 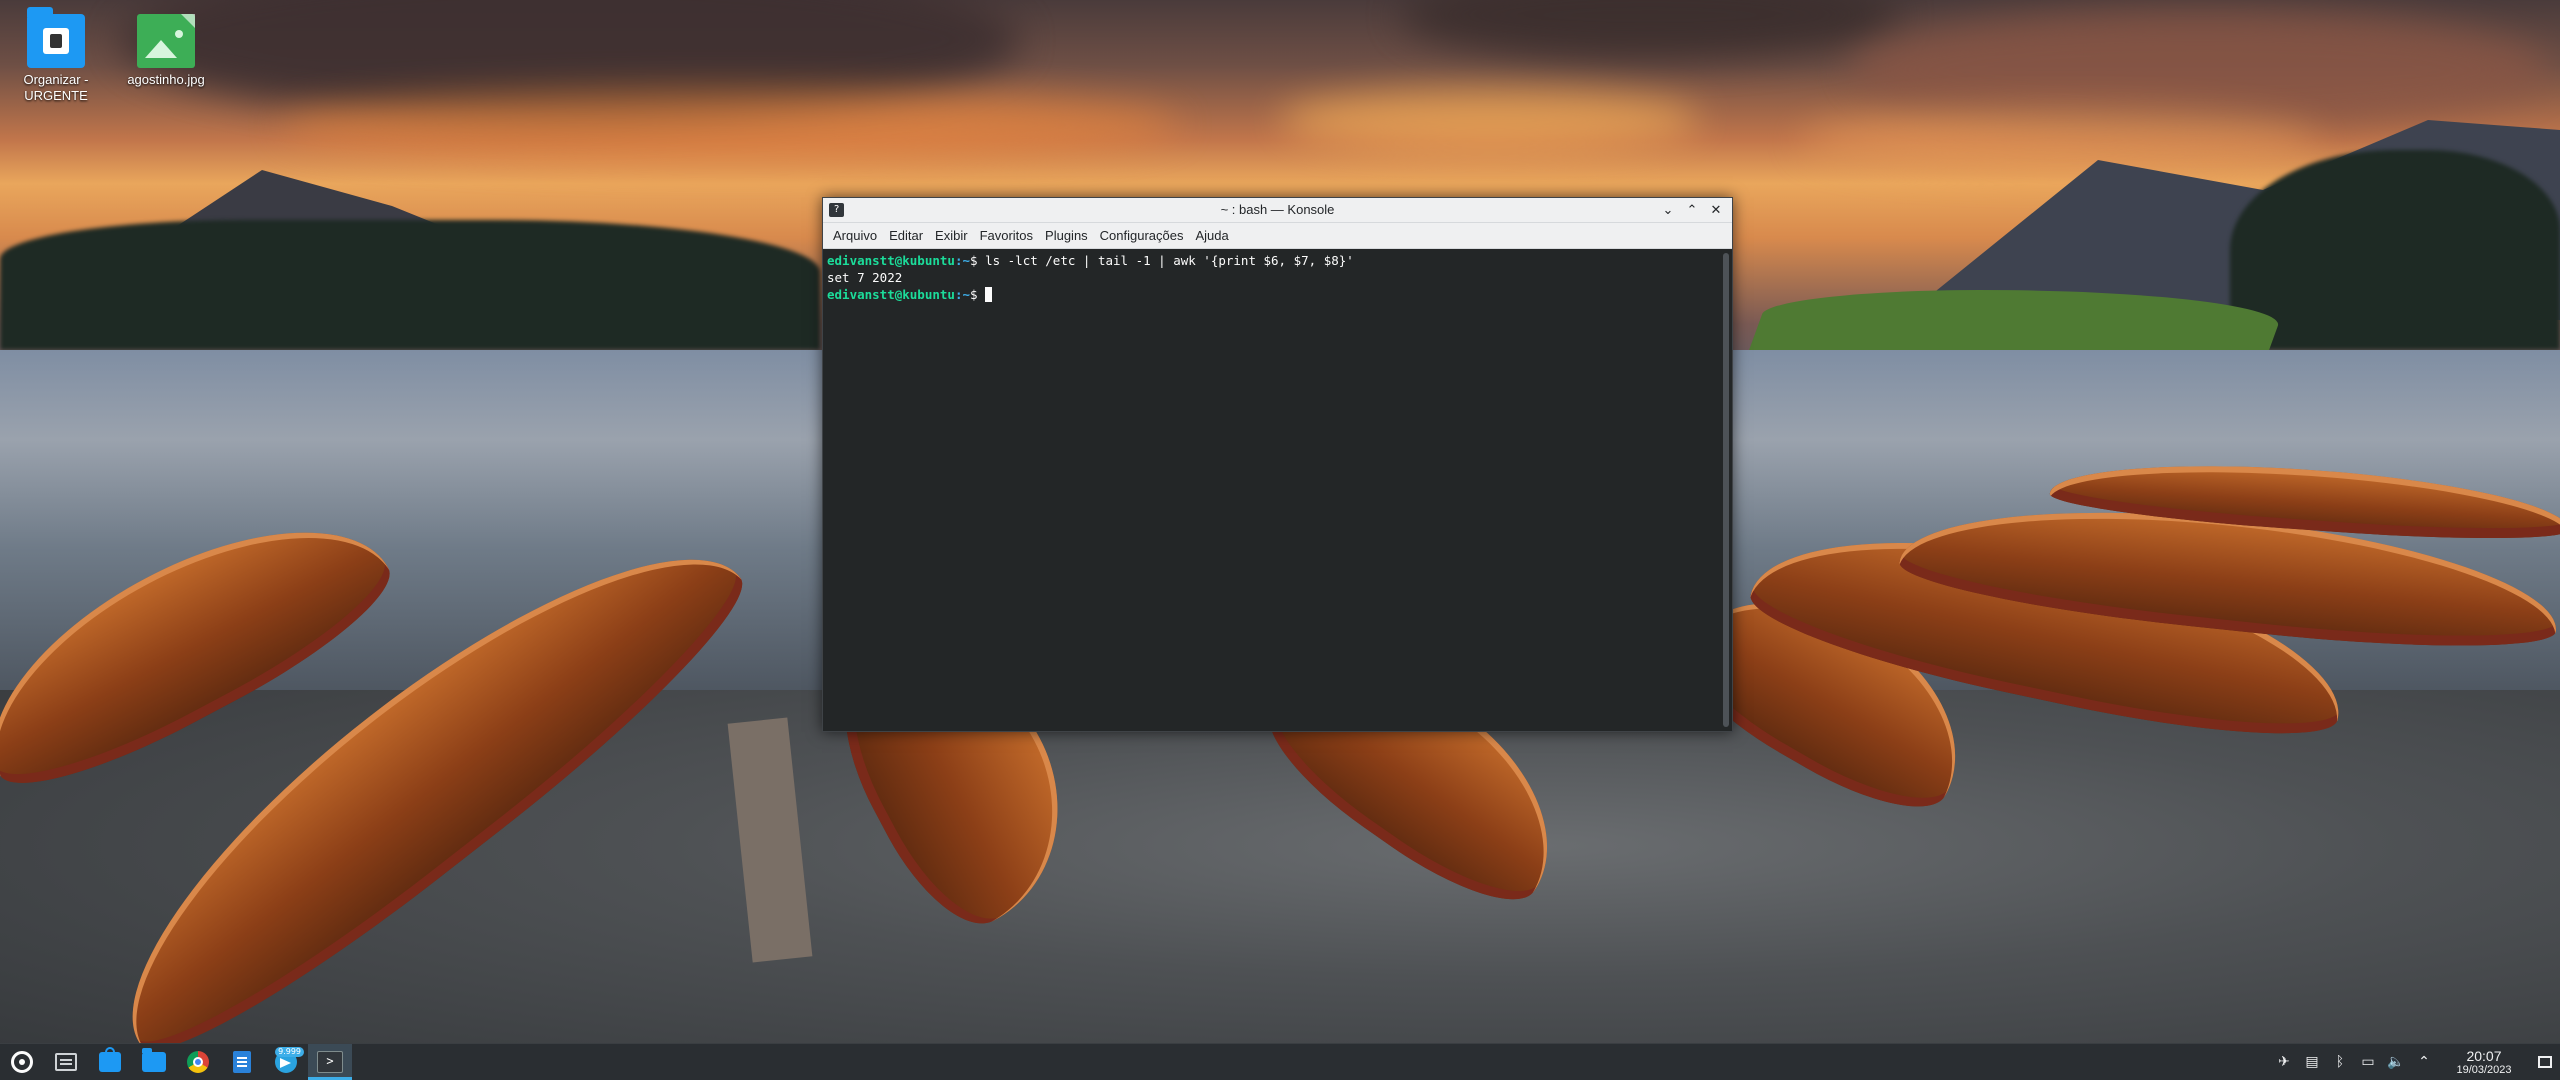 What do you see at coordinates (1668, 210) in the screenshot?
I see `minimize-button: ⌄` at bounding box center [1668, 210].